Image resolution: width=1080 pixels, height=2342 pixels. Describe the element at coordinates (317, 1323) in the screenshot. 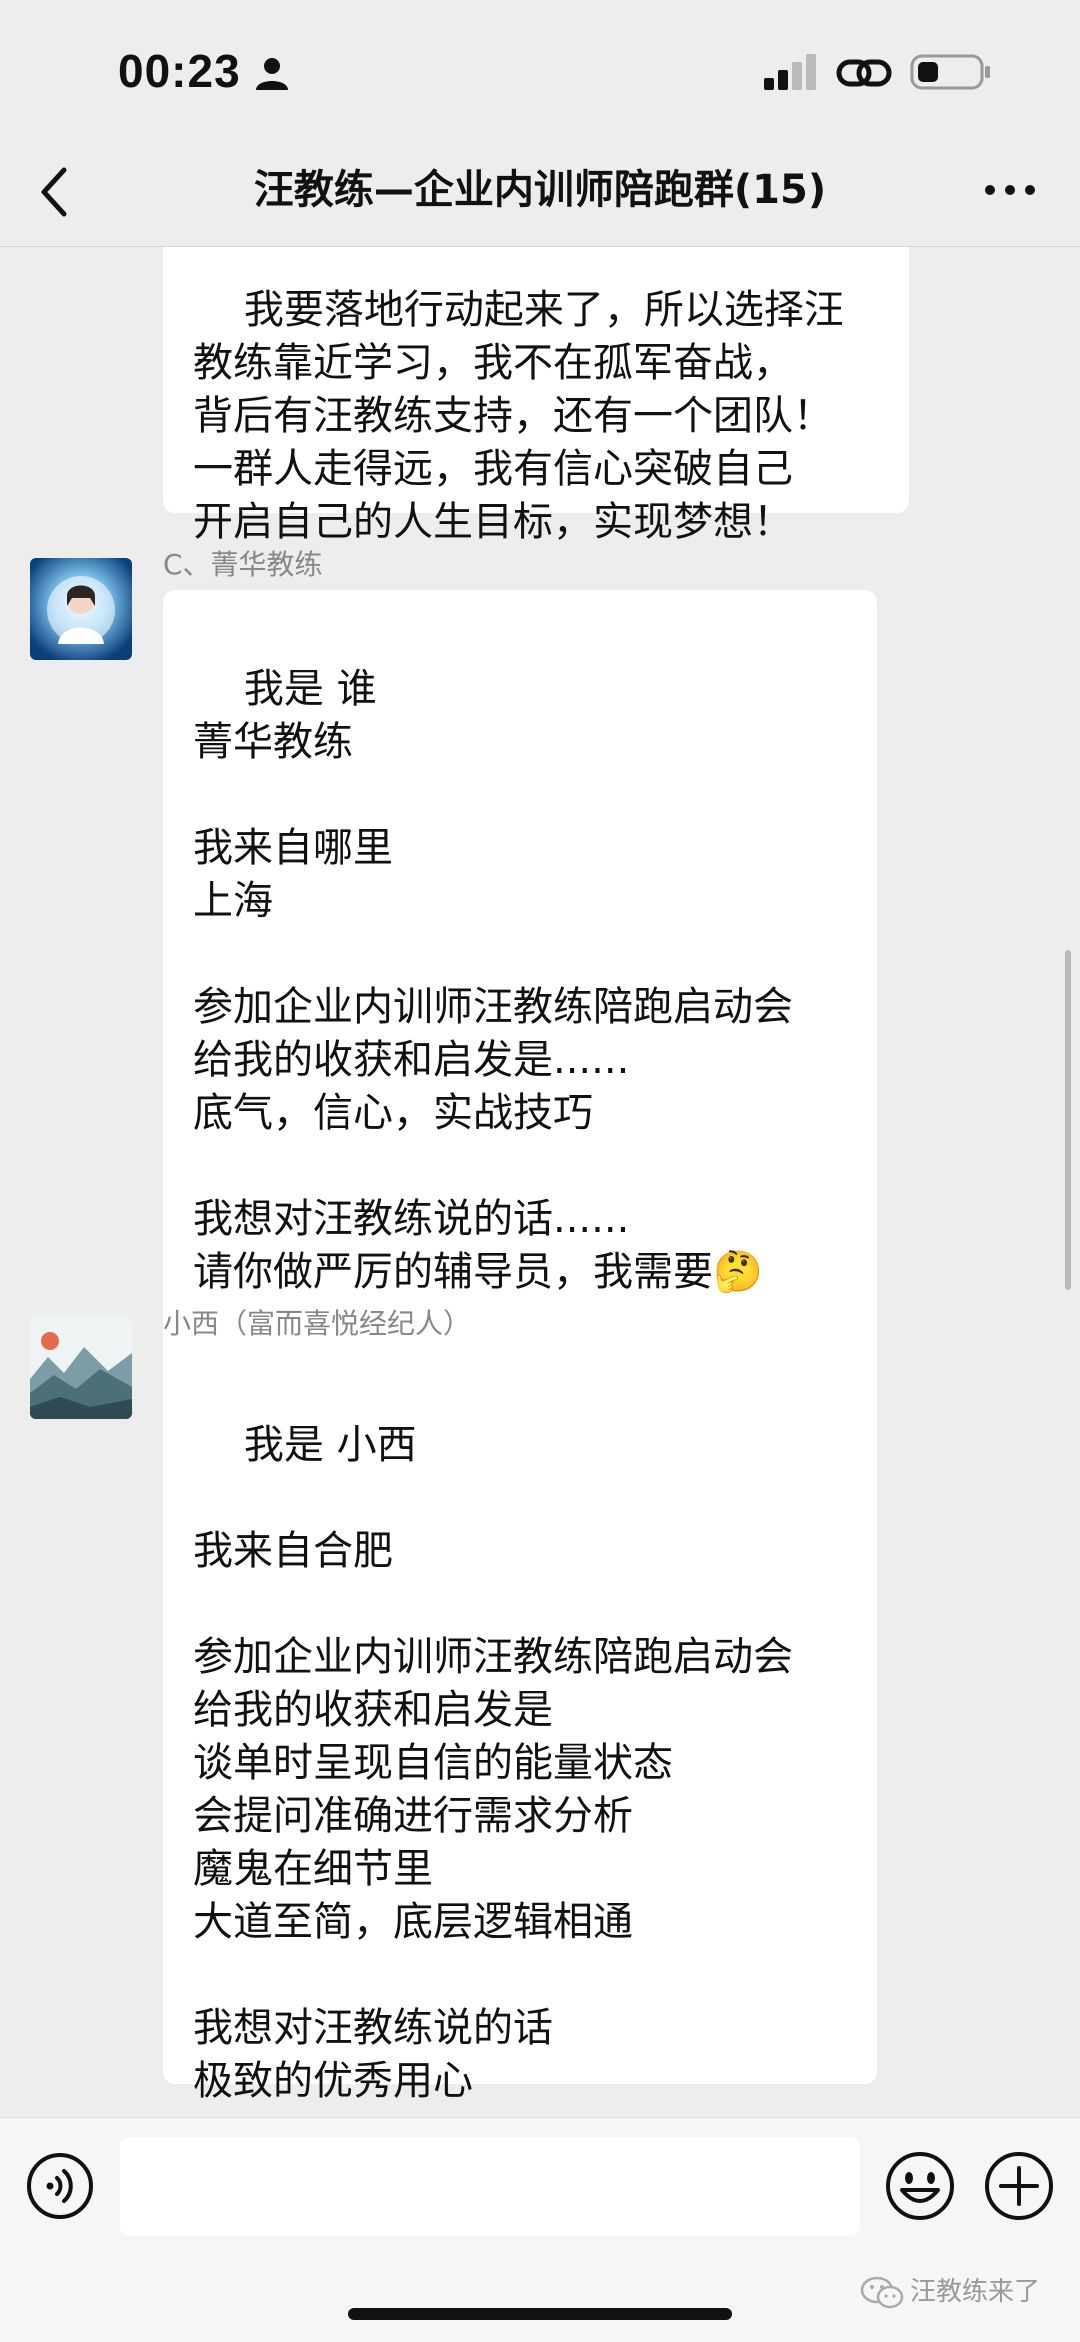

I see `sender-name: 小西（富而喜悦经纪人）` at that location.